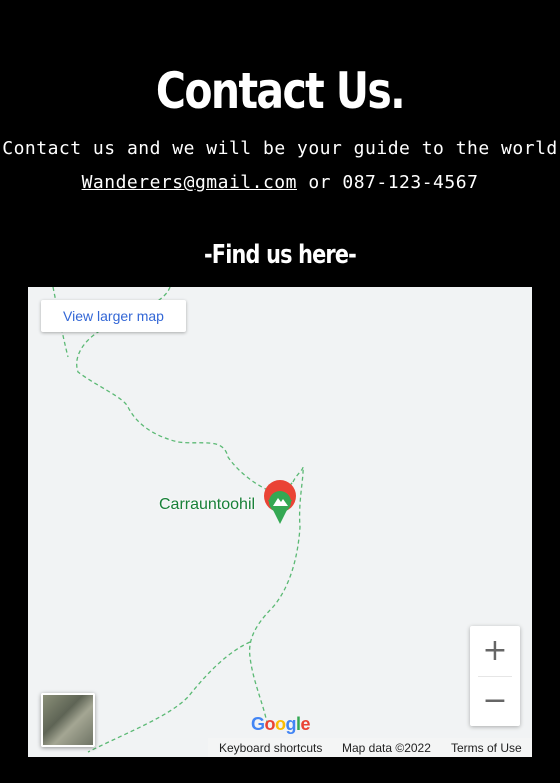 The height and width of the screenshot is (783, 560). What do you see at coordinates (320, 182) in the screenshot?
I see `contact-separator: or` at bounding box center [320, 182].